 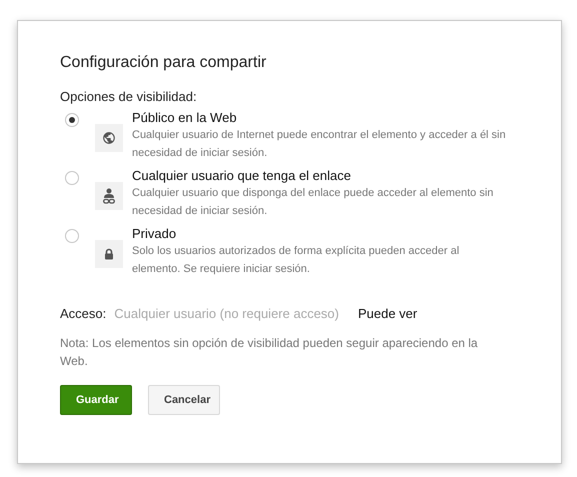 I want to click on option-title: Privado, so click(x=155, y=234).